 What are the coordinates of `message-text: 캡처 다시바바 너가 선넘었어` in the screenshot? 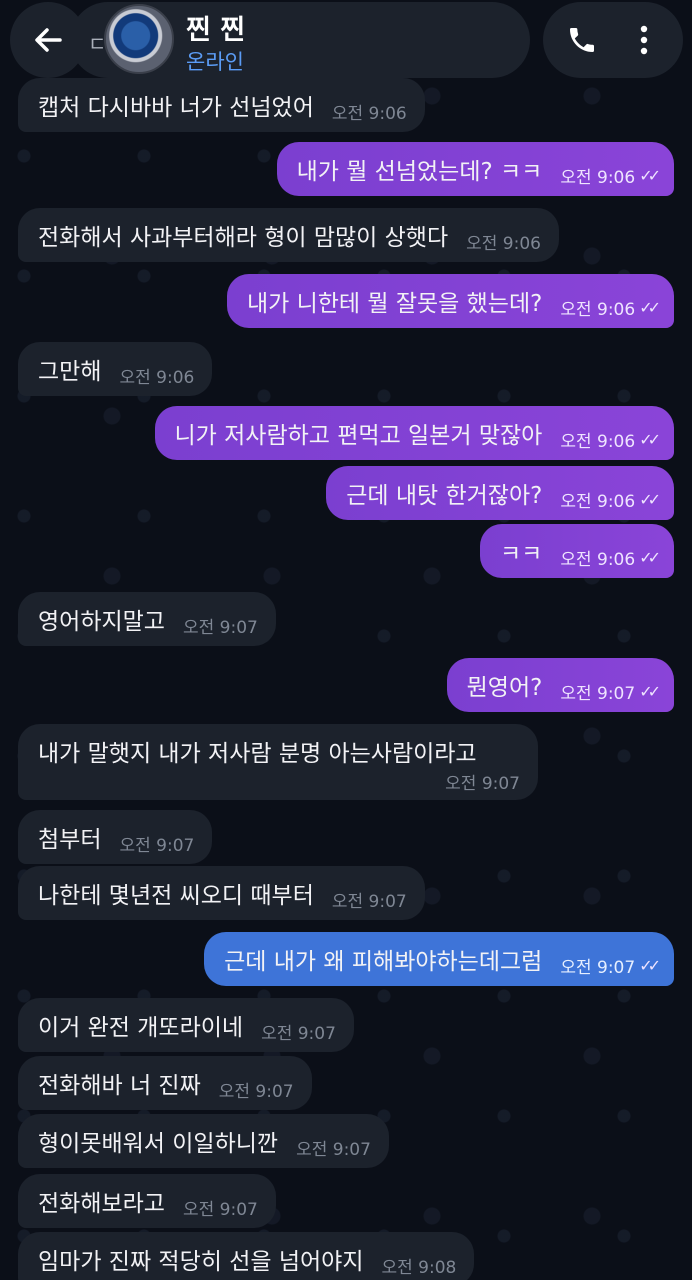 It's located at (176, 108).